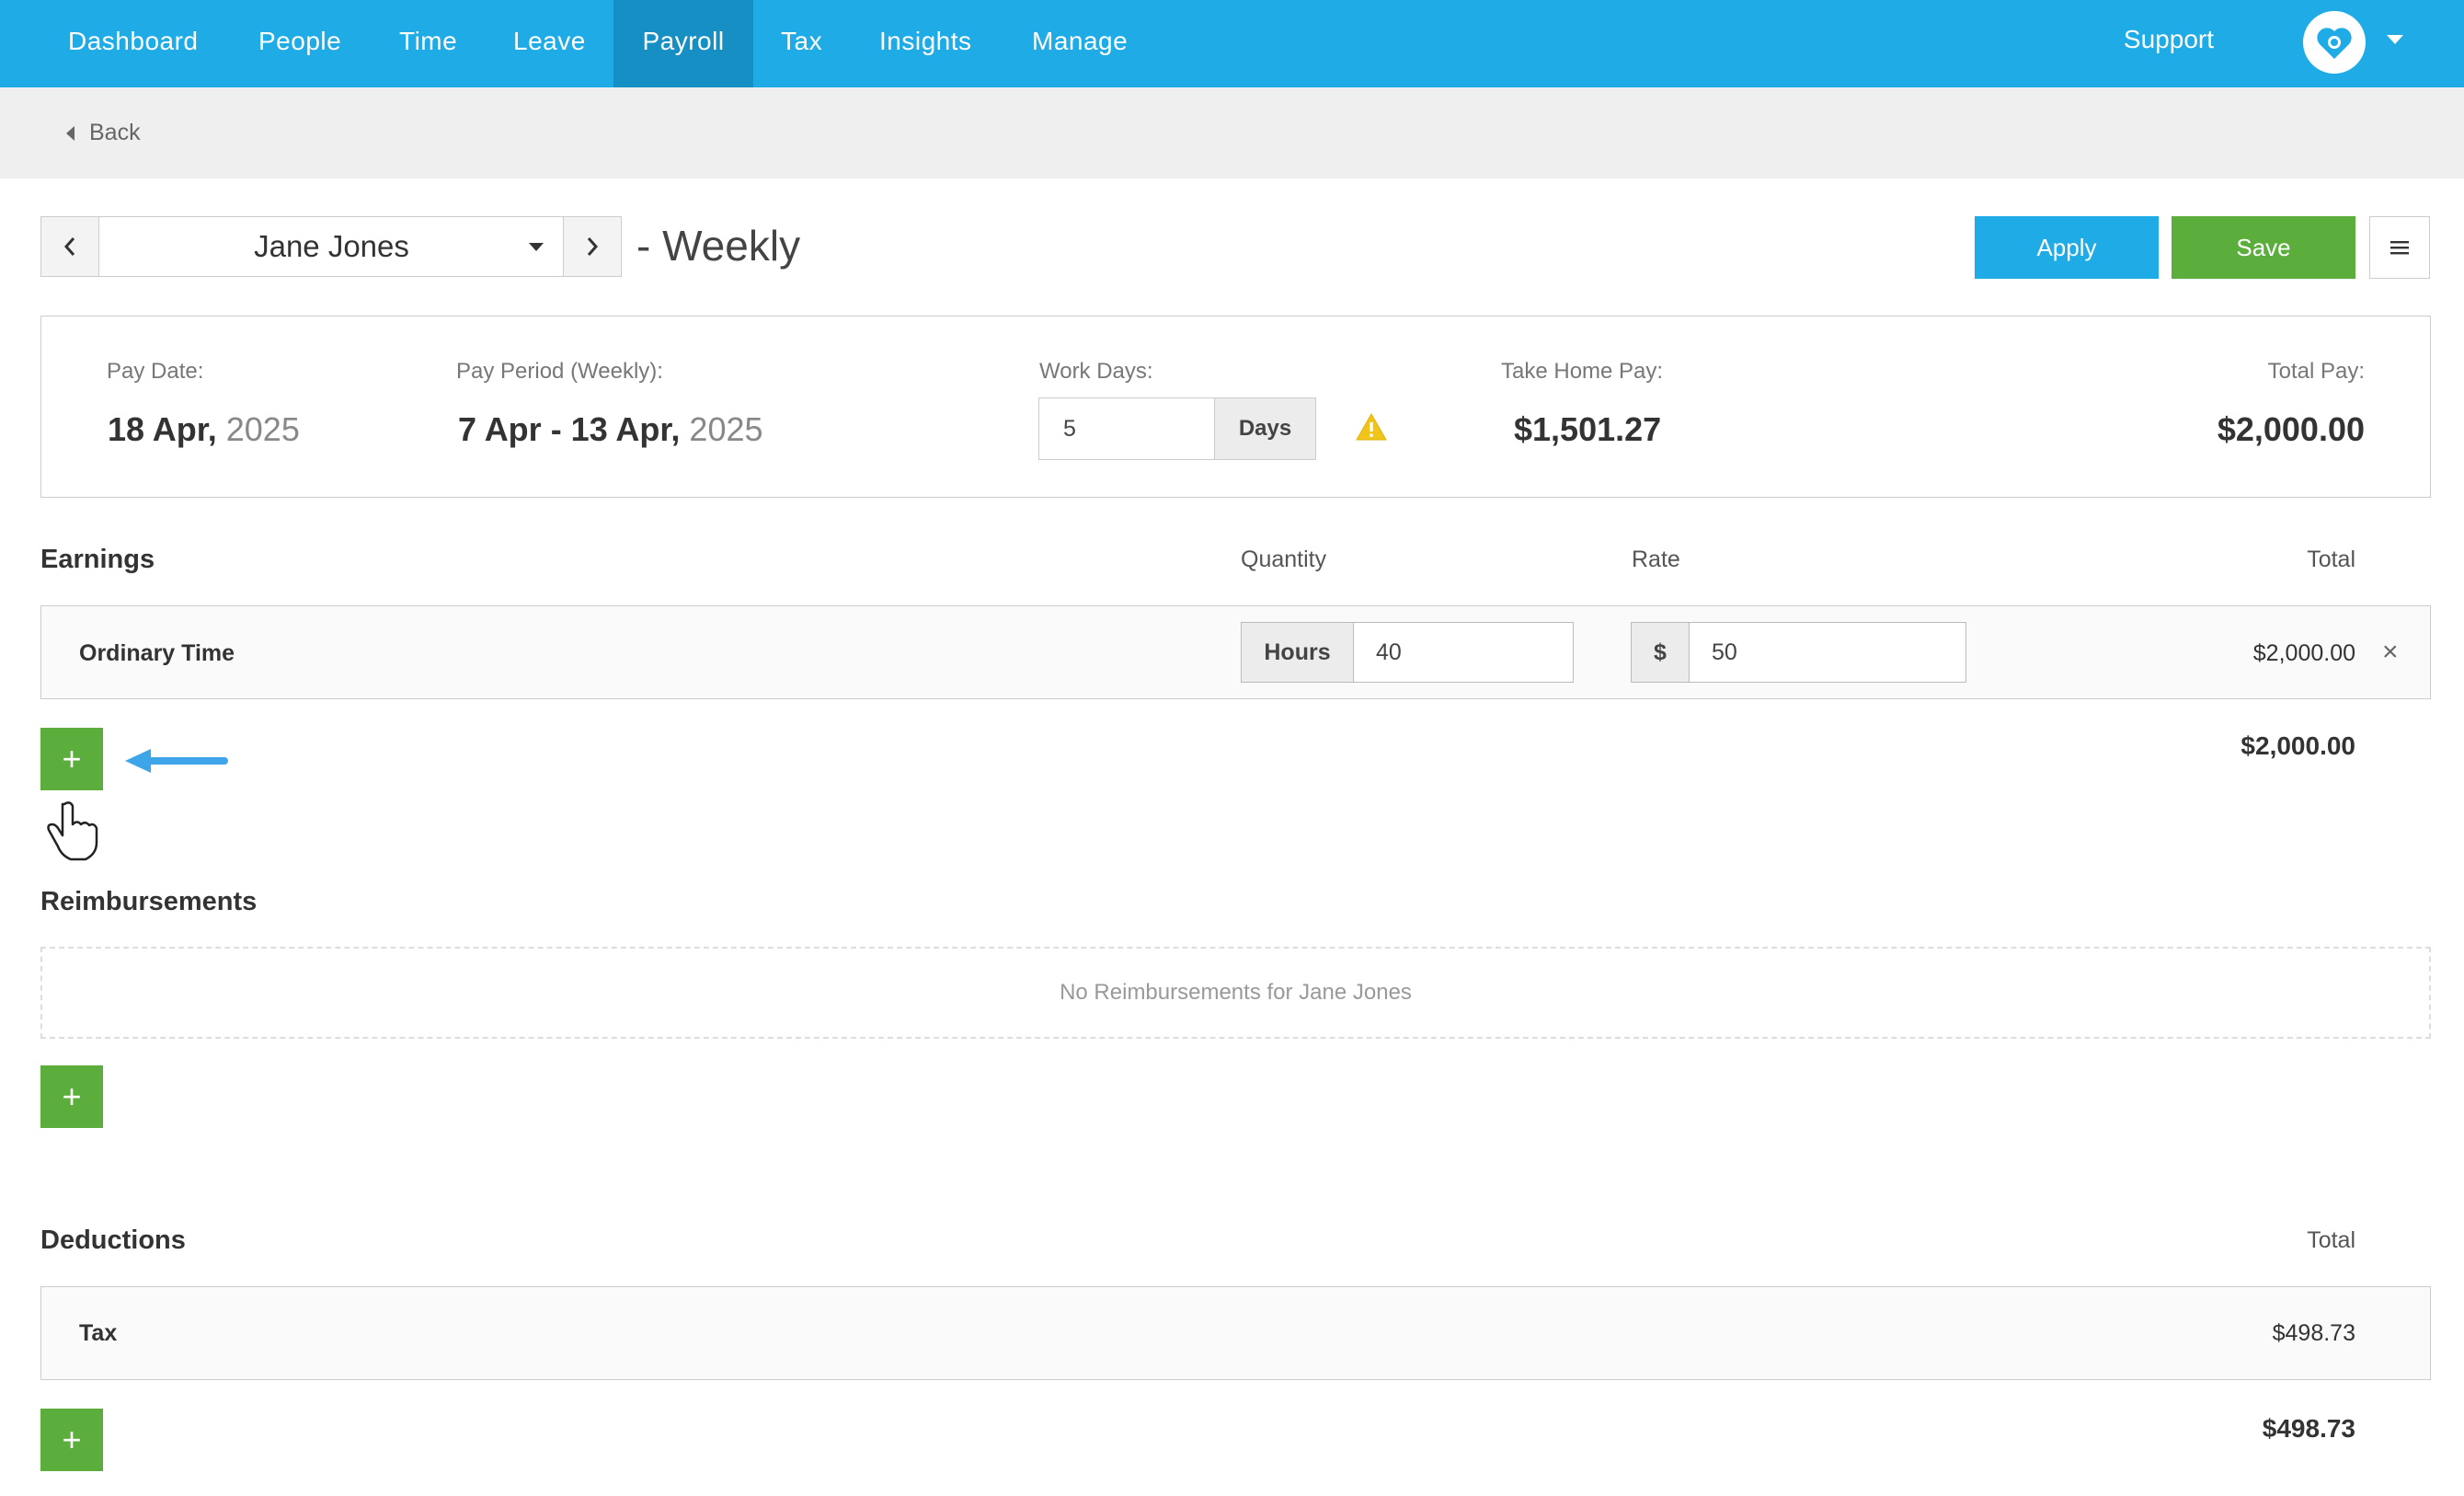 The image size is (2464, 1496). I want to click on avatar, so click(2334, 42).